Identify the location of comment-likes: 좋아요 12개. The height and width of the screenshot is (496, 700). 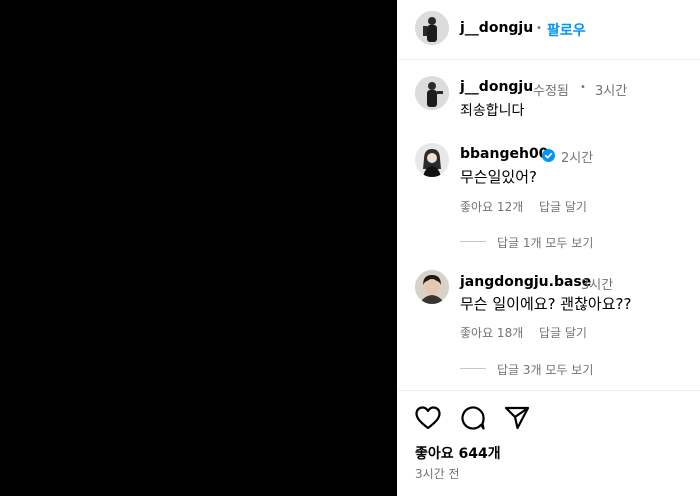
(491, 206).